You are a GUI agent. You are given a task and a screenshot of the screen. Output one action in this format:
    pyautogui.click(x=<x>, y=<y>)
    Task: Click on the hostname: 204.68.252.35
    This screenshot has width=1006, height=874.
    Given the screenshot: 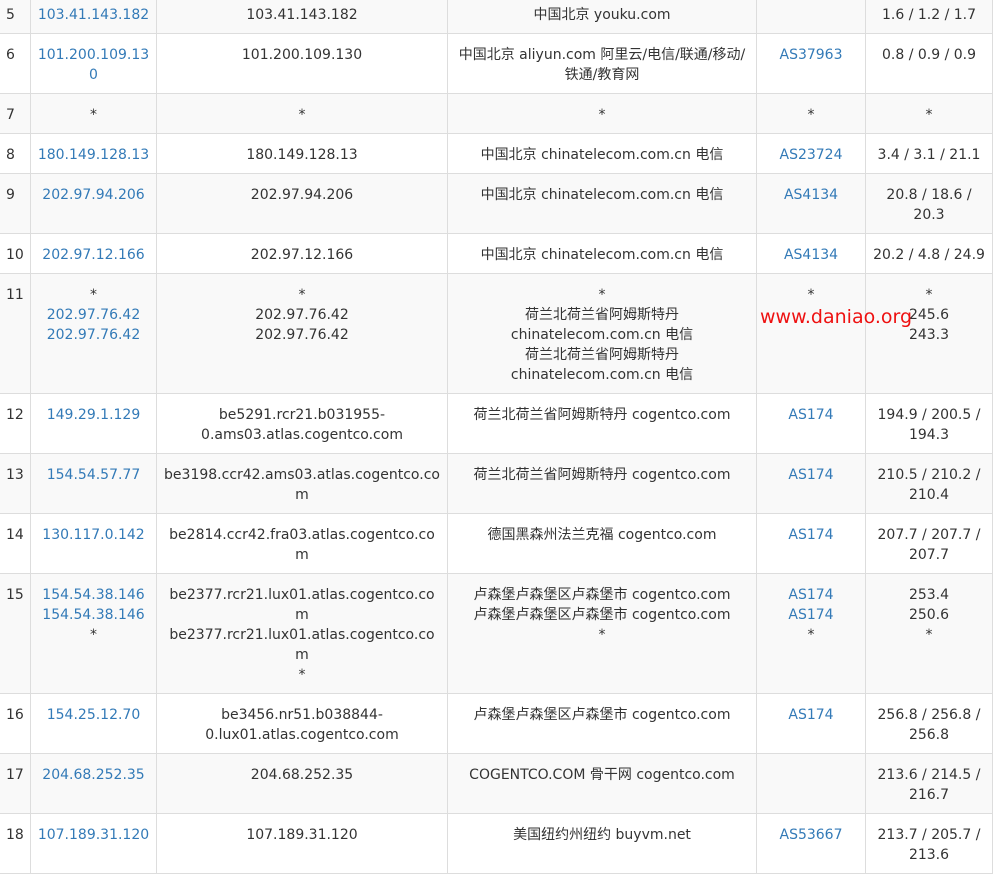 What is the action you would take?
    pyautogui.click(x=302, y=775)
    